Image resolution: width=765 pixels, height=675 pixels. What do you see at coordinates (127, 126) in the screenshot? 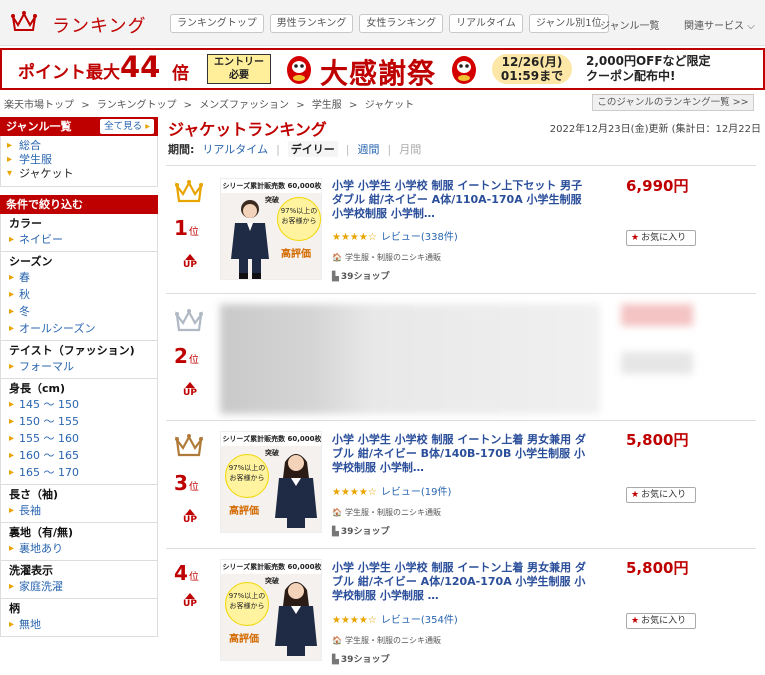
I see `see-all-button: 全て見る ▸` at bounding box center [127, 126].